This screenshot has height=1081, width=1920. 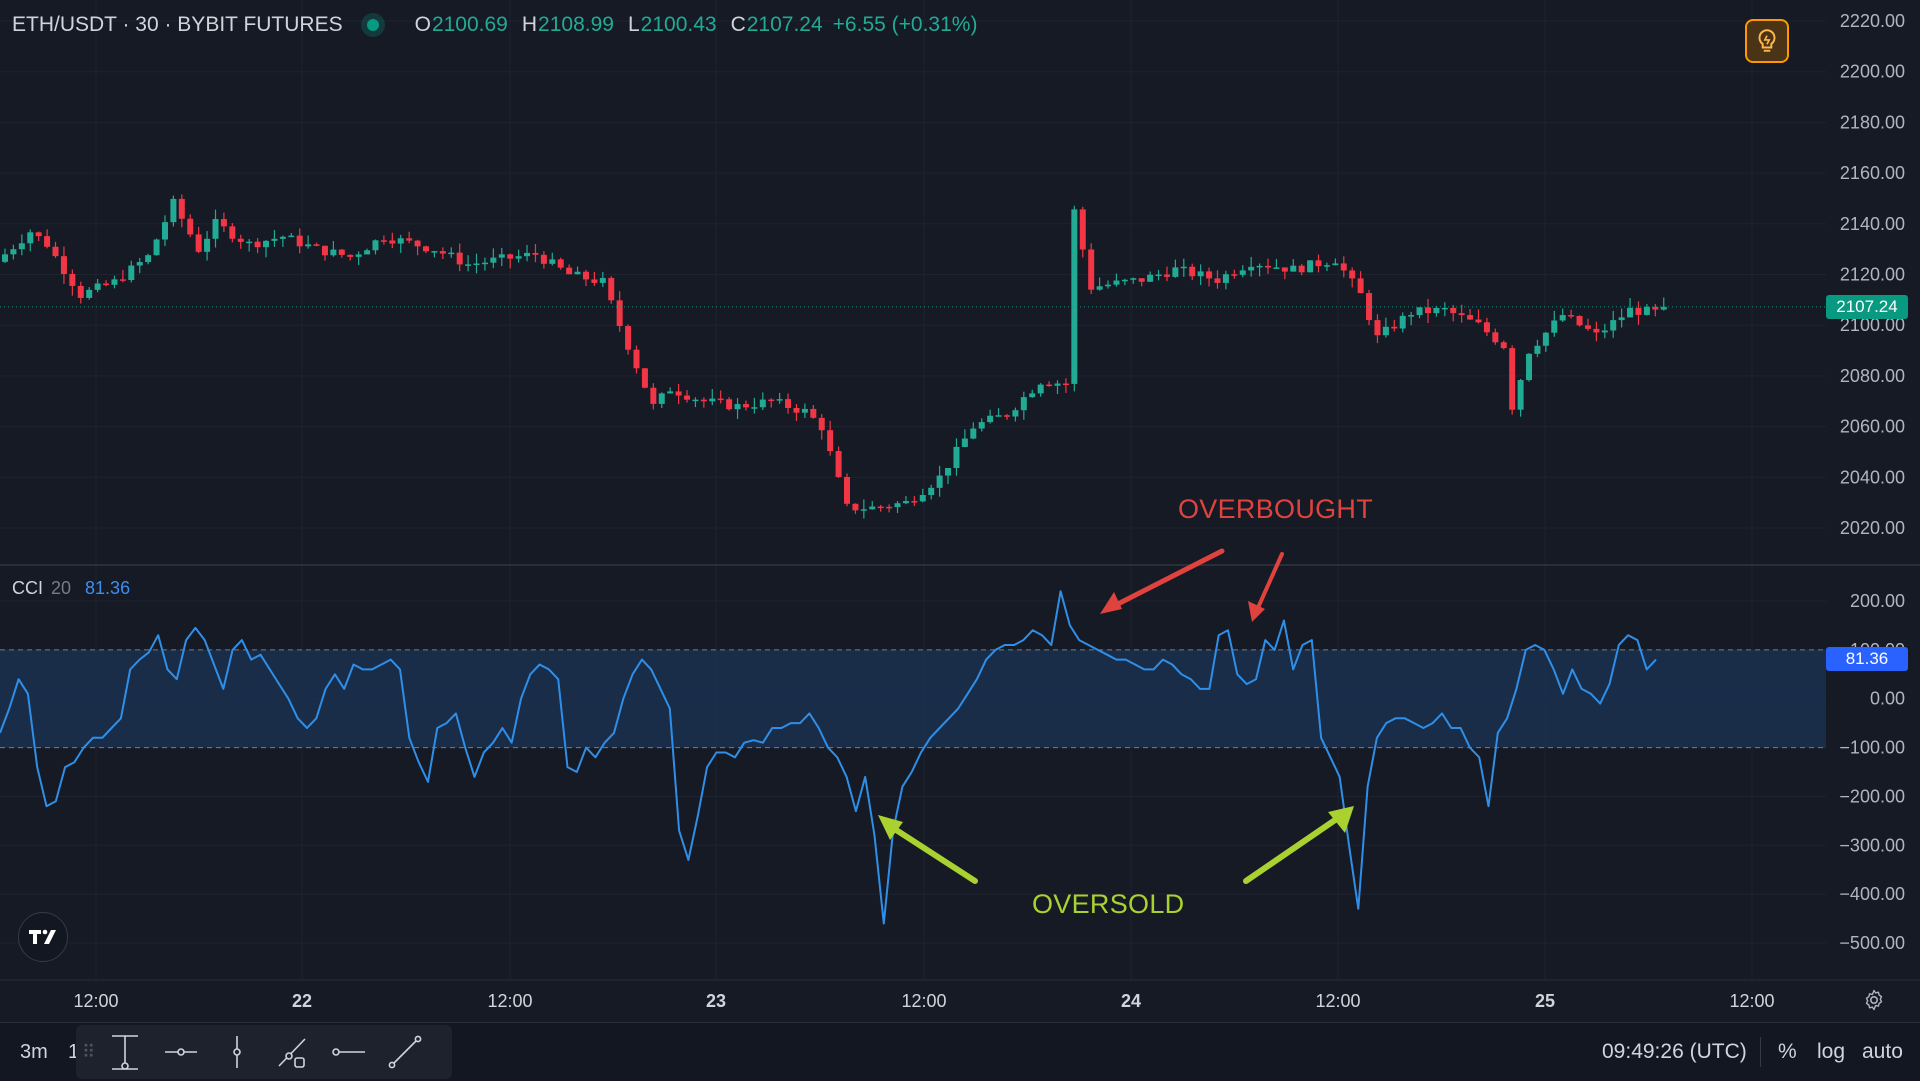 I want to click on percent-toggle: %, so click(x=1787, y=1052).